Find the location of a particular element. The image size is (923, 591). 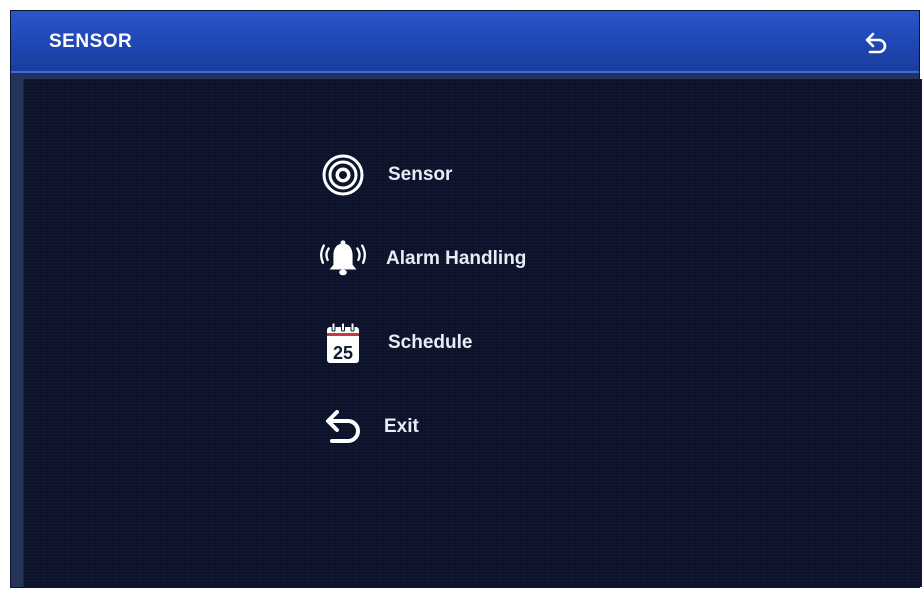

menu-item-alarm-handling: Alarm Handling is located at coordinates (480, 259).